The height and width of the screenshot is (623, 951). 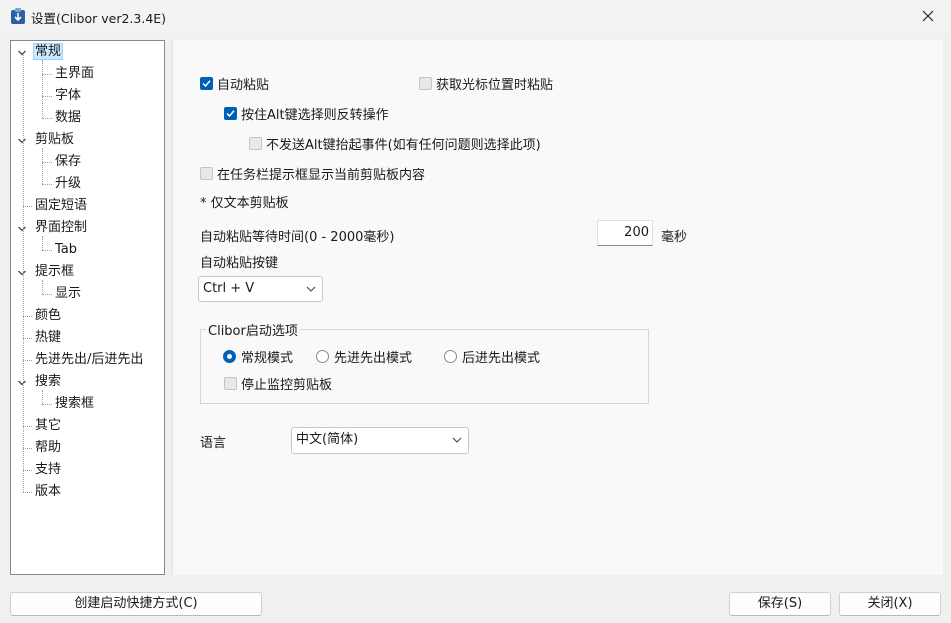 I want to click on wait-time-label: 自动粘贴等待时间(0 - 2000毫秒), so click(x=297, y=237).